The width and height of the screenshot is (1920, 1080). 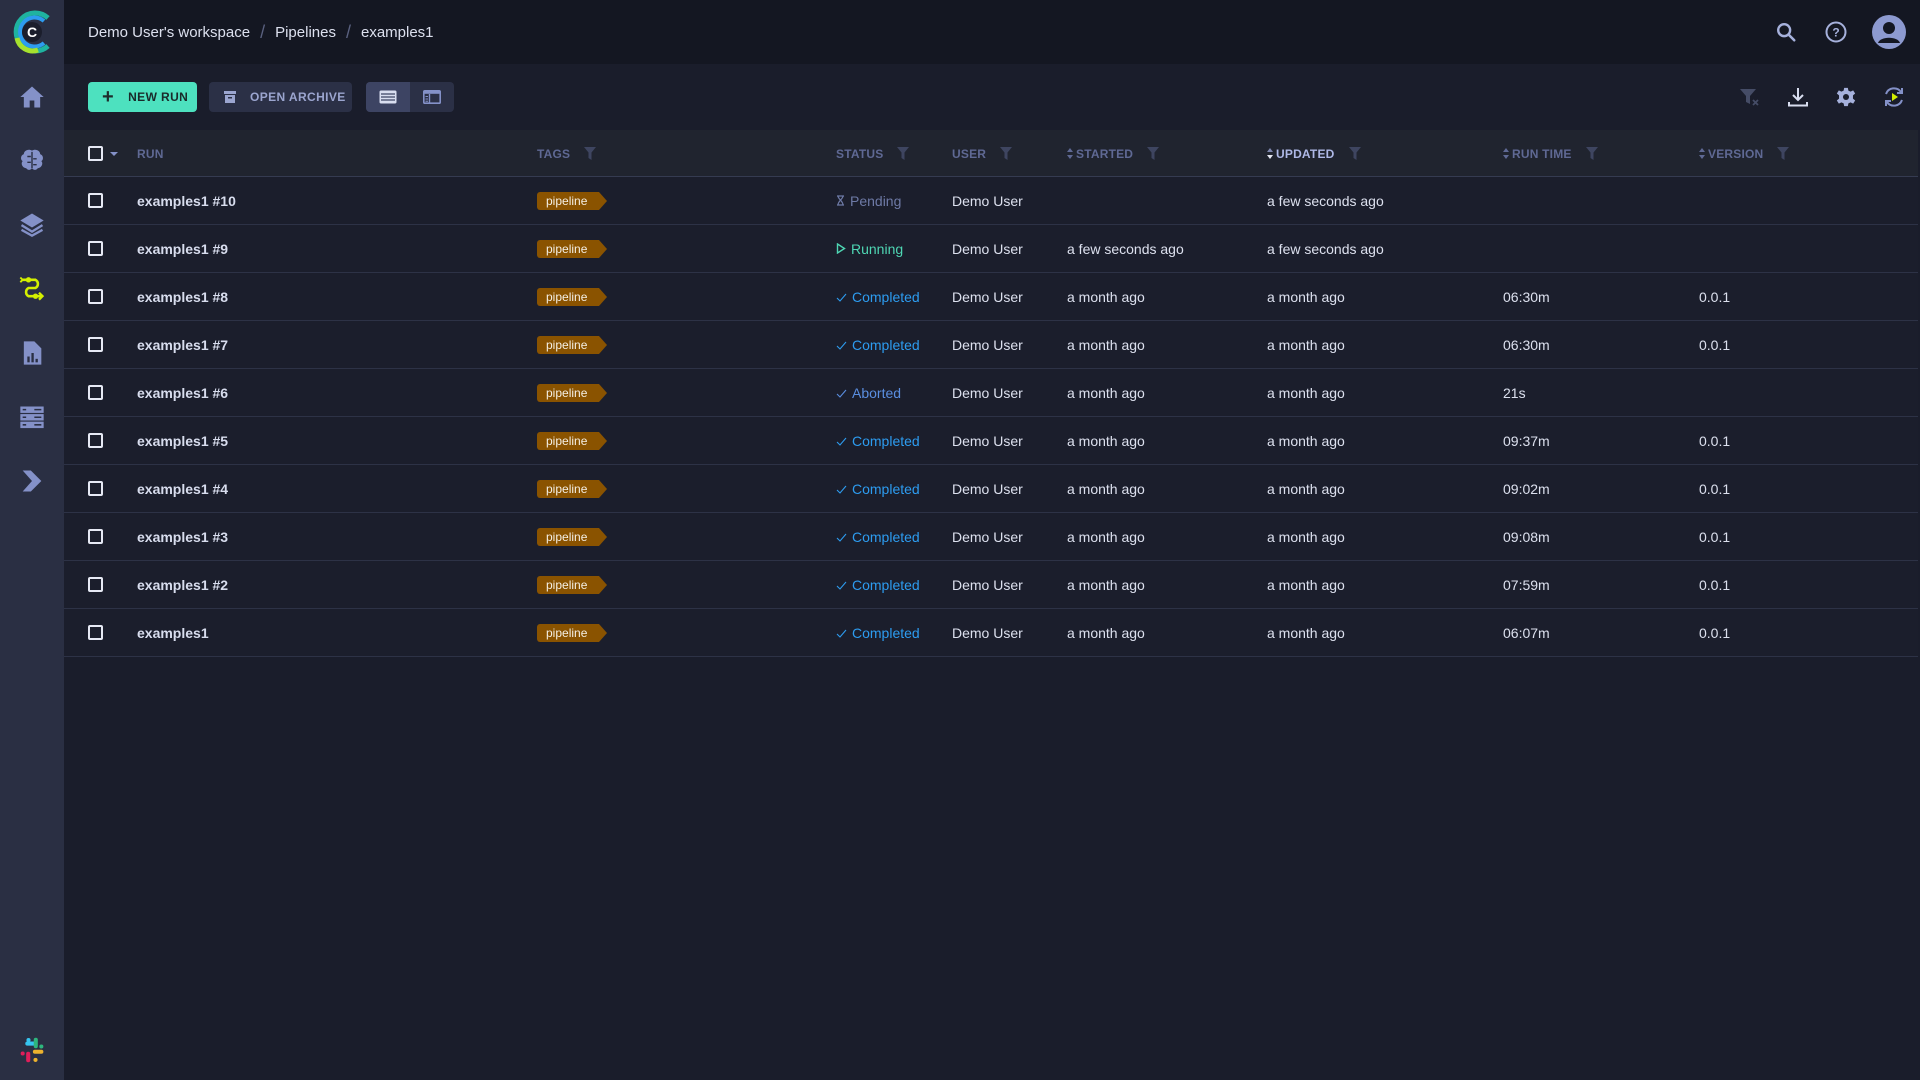 What do you see at coordinates (1550, 153) in the screenshot?
I see `column-header-runtime: RUN TIME` at bounding box center [1550, 153].